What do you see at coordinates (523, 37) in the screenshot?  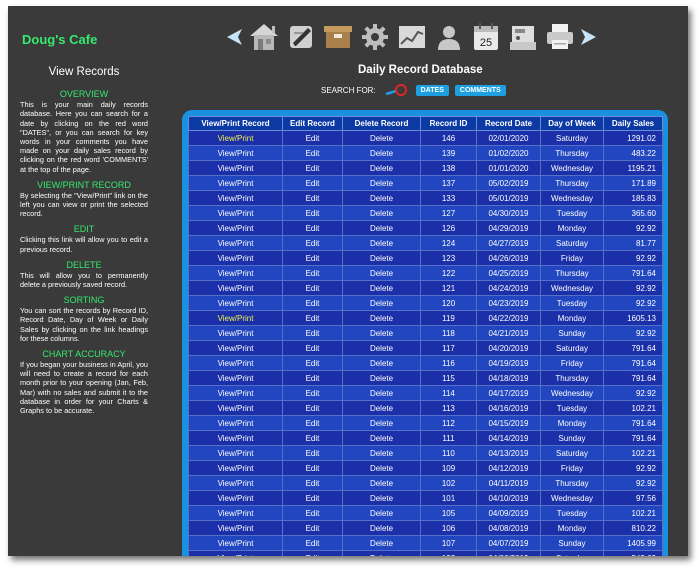 I see `cash-register-icon` at bounding box center [523, 37].